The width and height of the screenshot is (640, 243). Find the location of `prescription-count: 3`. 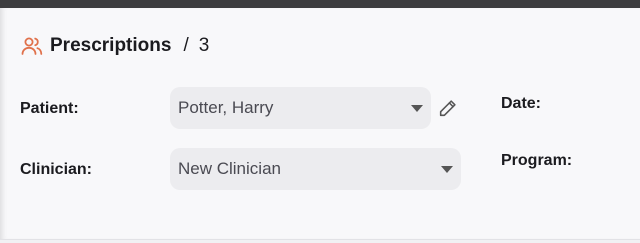

prescription-count: 3 is located at coordinates (204, 45).